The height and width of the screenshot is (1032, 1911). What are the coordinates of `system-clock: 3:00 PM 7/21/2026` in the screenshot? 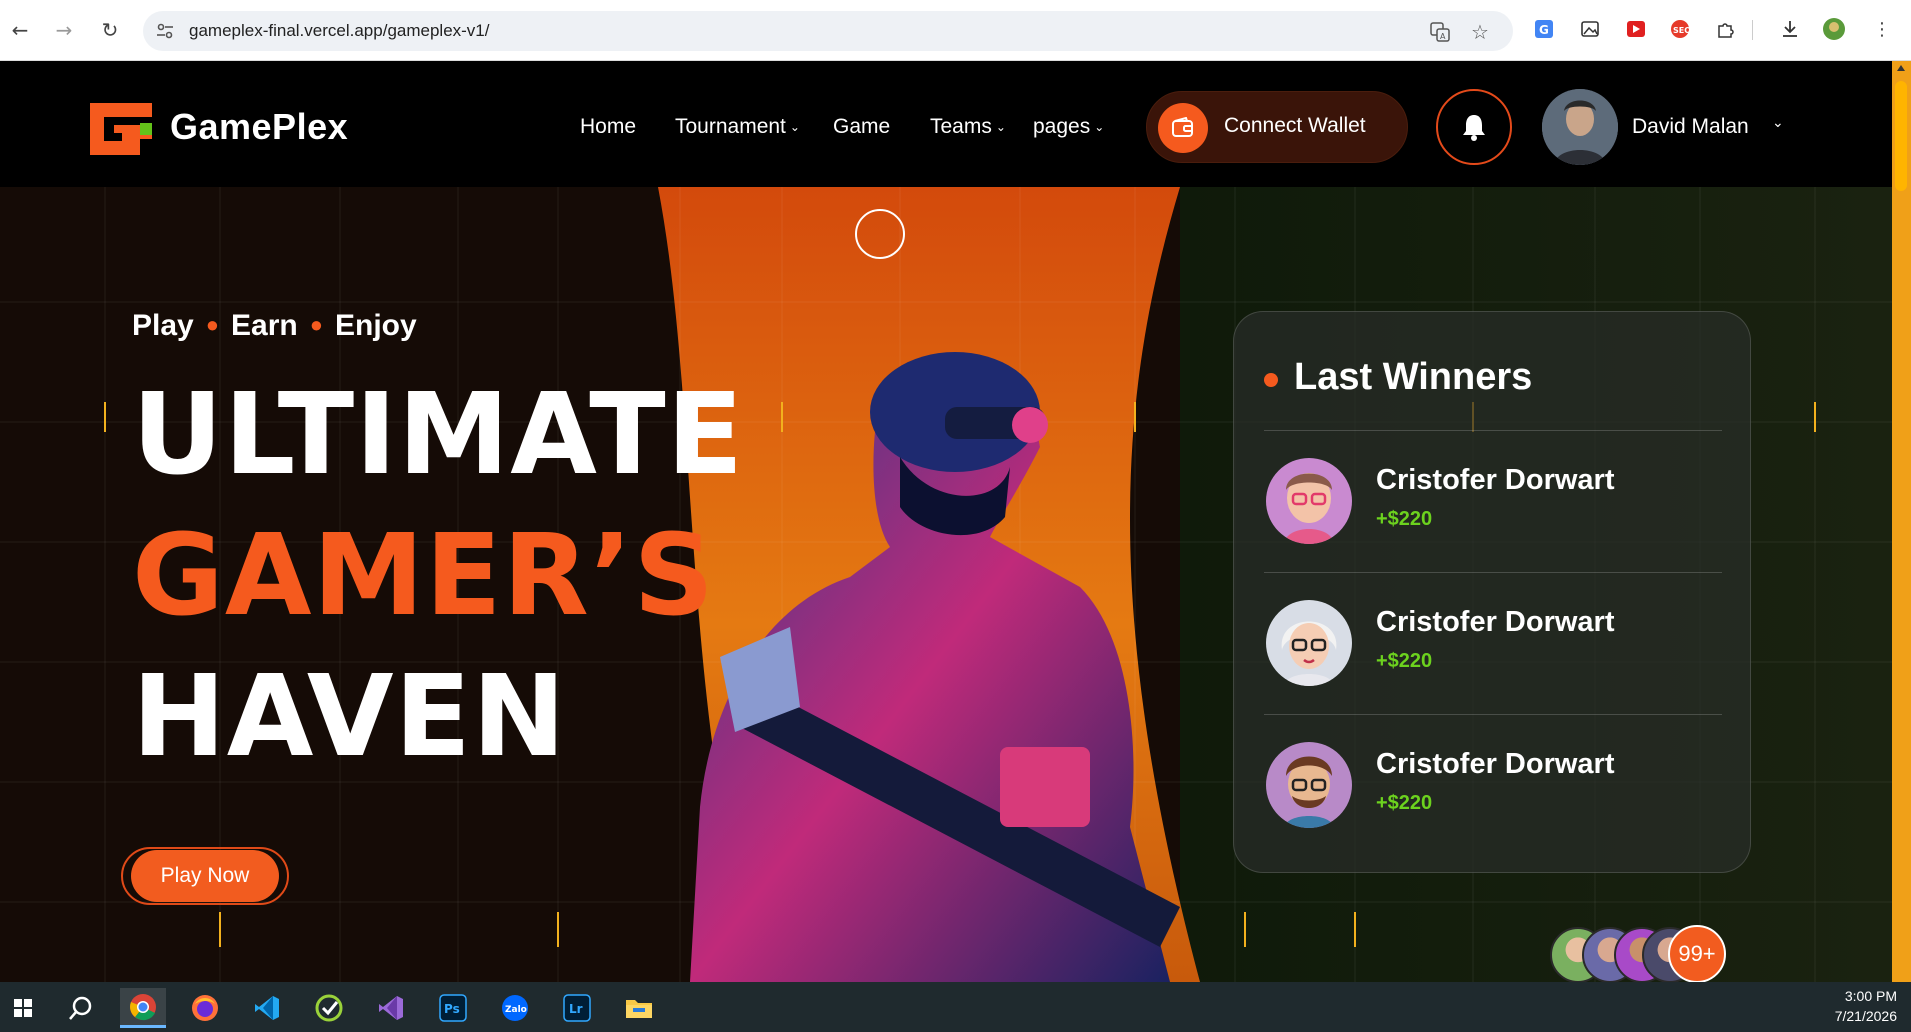 It's located at (1866, 1006).